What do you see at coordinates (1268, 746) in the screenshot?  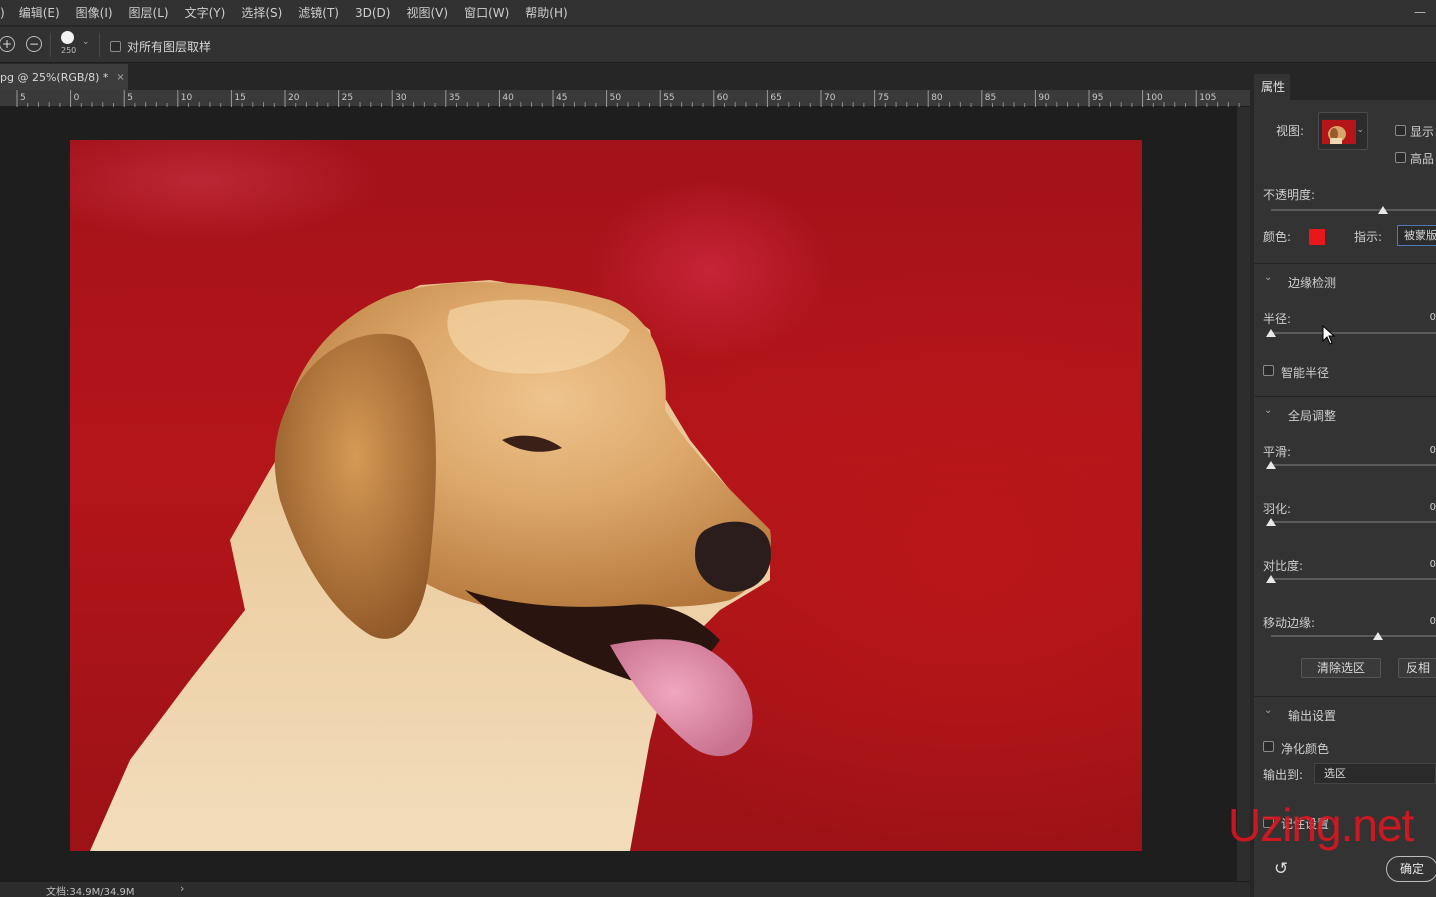 I see `decontaminate-colors-checkbox` at bounding box center [1268, 746].